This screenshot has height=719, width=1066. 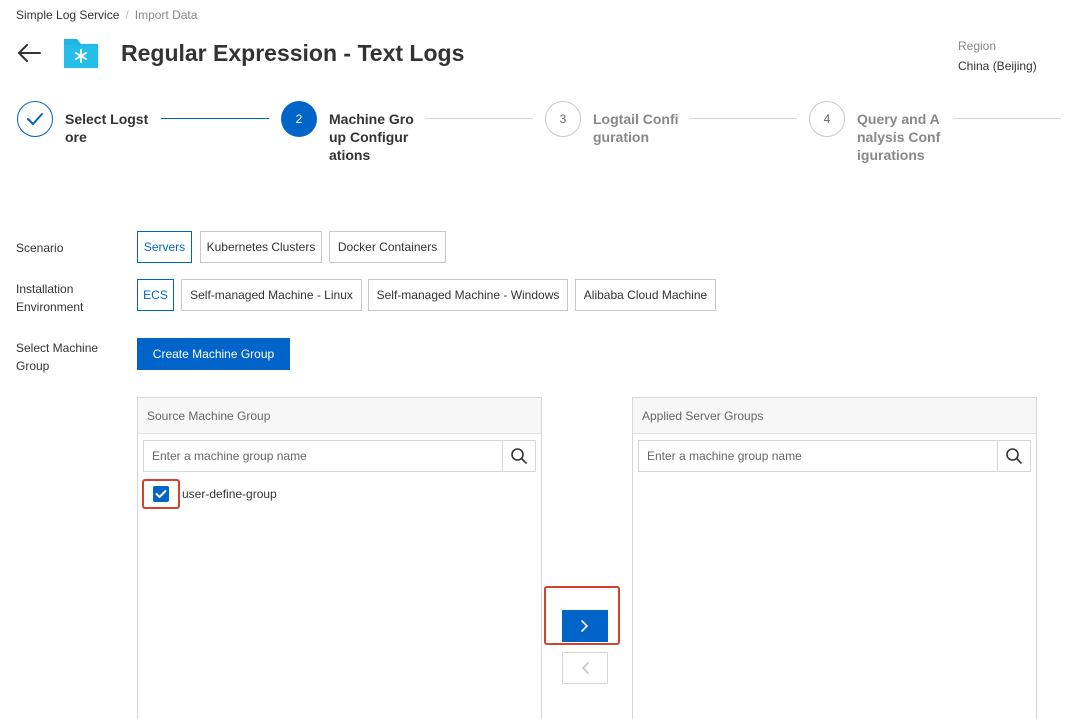 What do you see at coordinates (229, 494) in the screenshot?
I see `list-item-label: user-define-group` at bounding box center [229, 494].